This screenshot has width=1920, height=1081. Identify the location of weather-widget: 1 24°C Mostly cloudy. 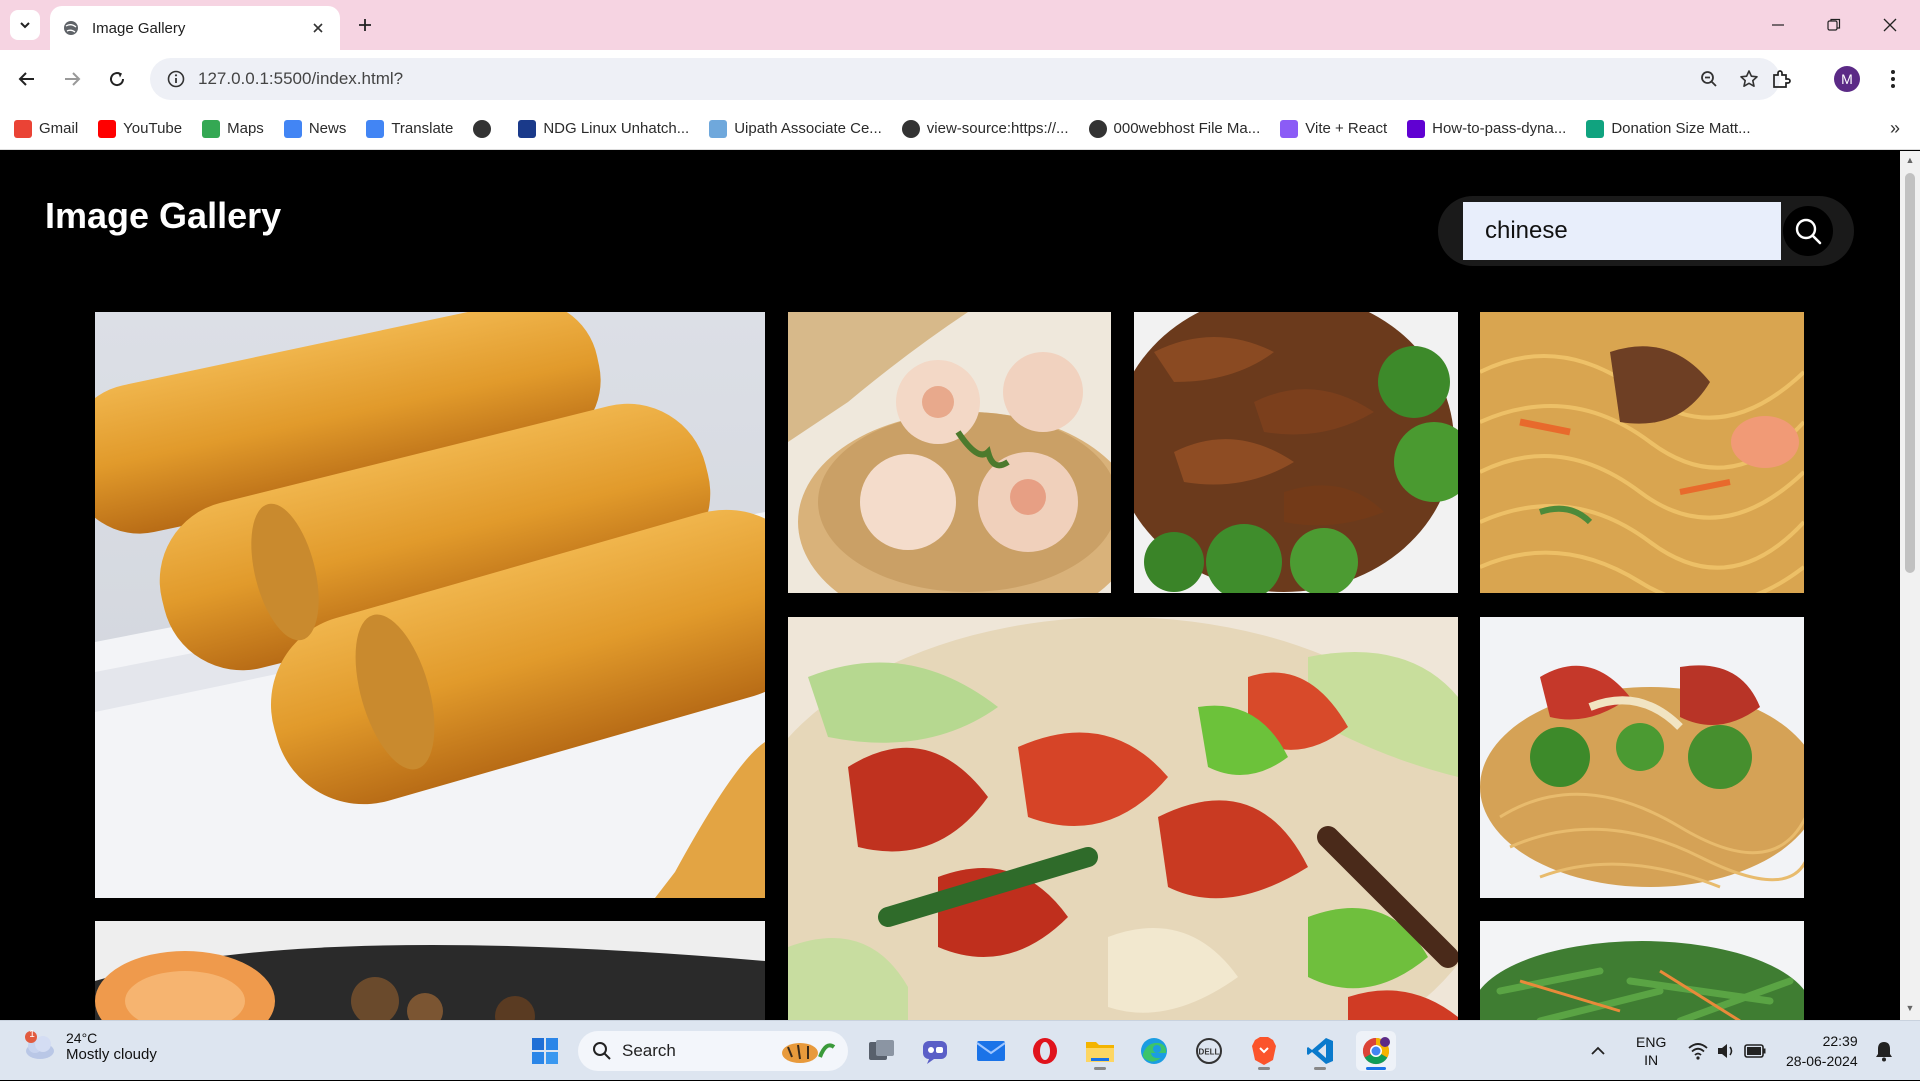
(89, 1046).